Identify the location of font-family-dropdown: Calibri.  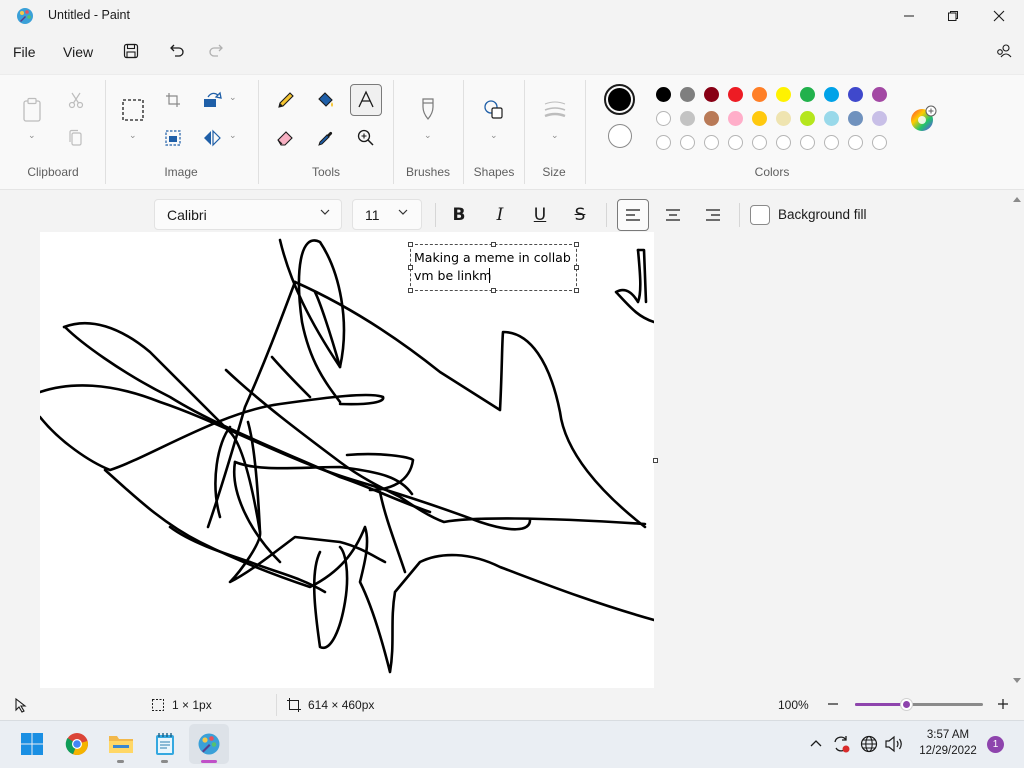
(248, 214).